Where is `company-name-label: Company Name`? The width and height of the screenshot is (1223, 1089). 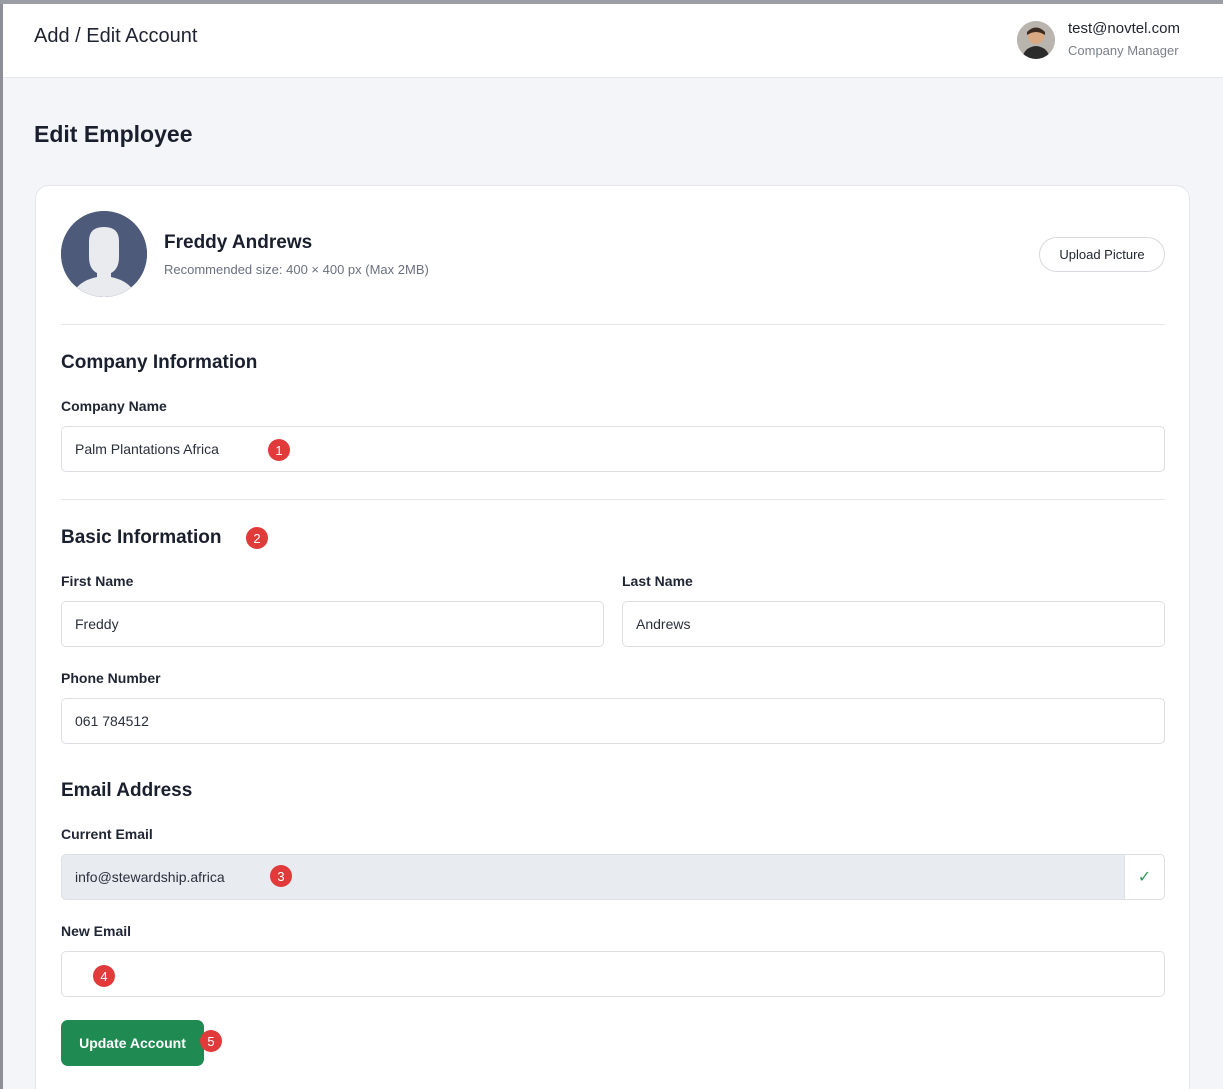 company-name-label: Company Name is located at coordinates (114, 406).